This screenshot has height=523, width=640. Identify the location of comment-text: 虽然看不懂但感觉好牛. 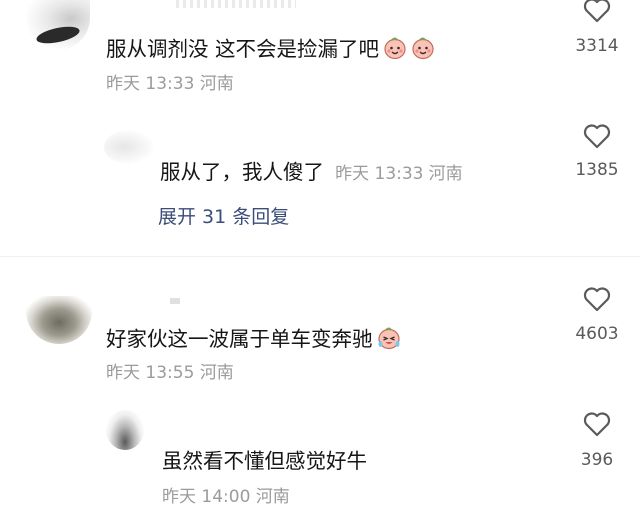
(264, 461).